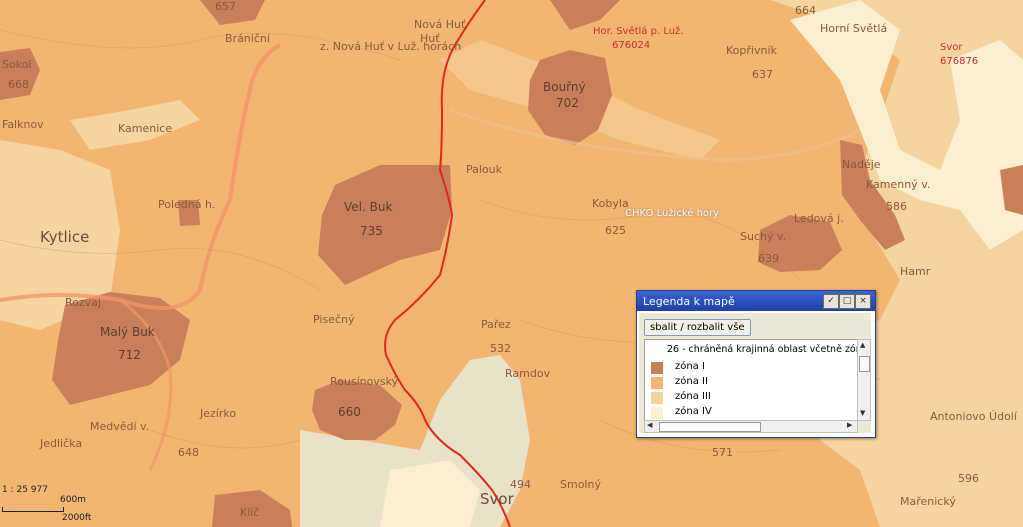  I want to click on place-label-poledna: Poledná h., so click(187, 204).